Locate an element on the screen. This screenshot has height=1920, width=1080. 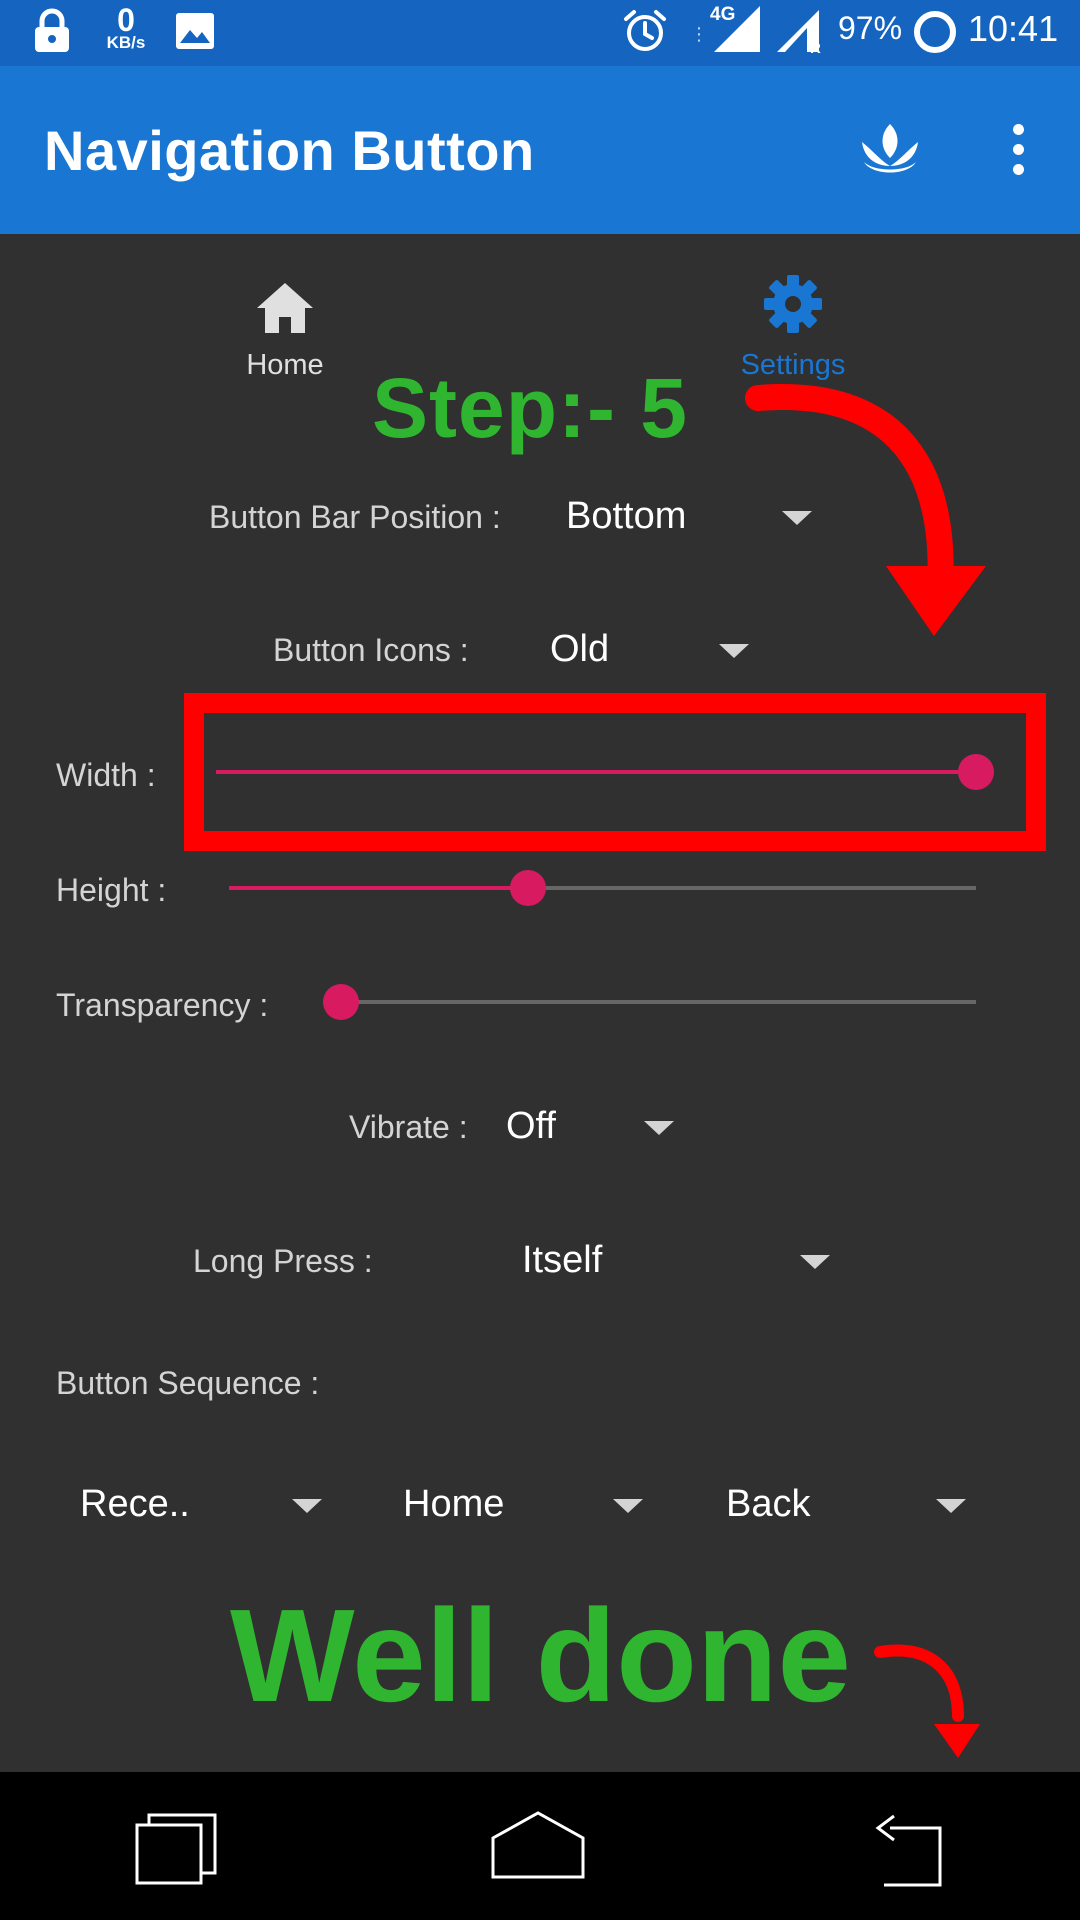
recents-icon is located at coordinates (177, 1851).